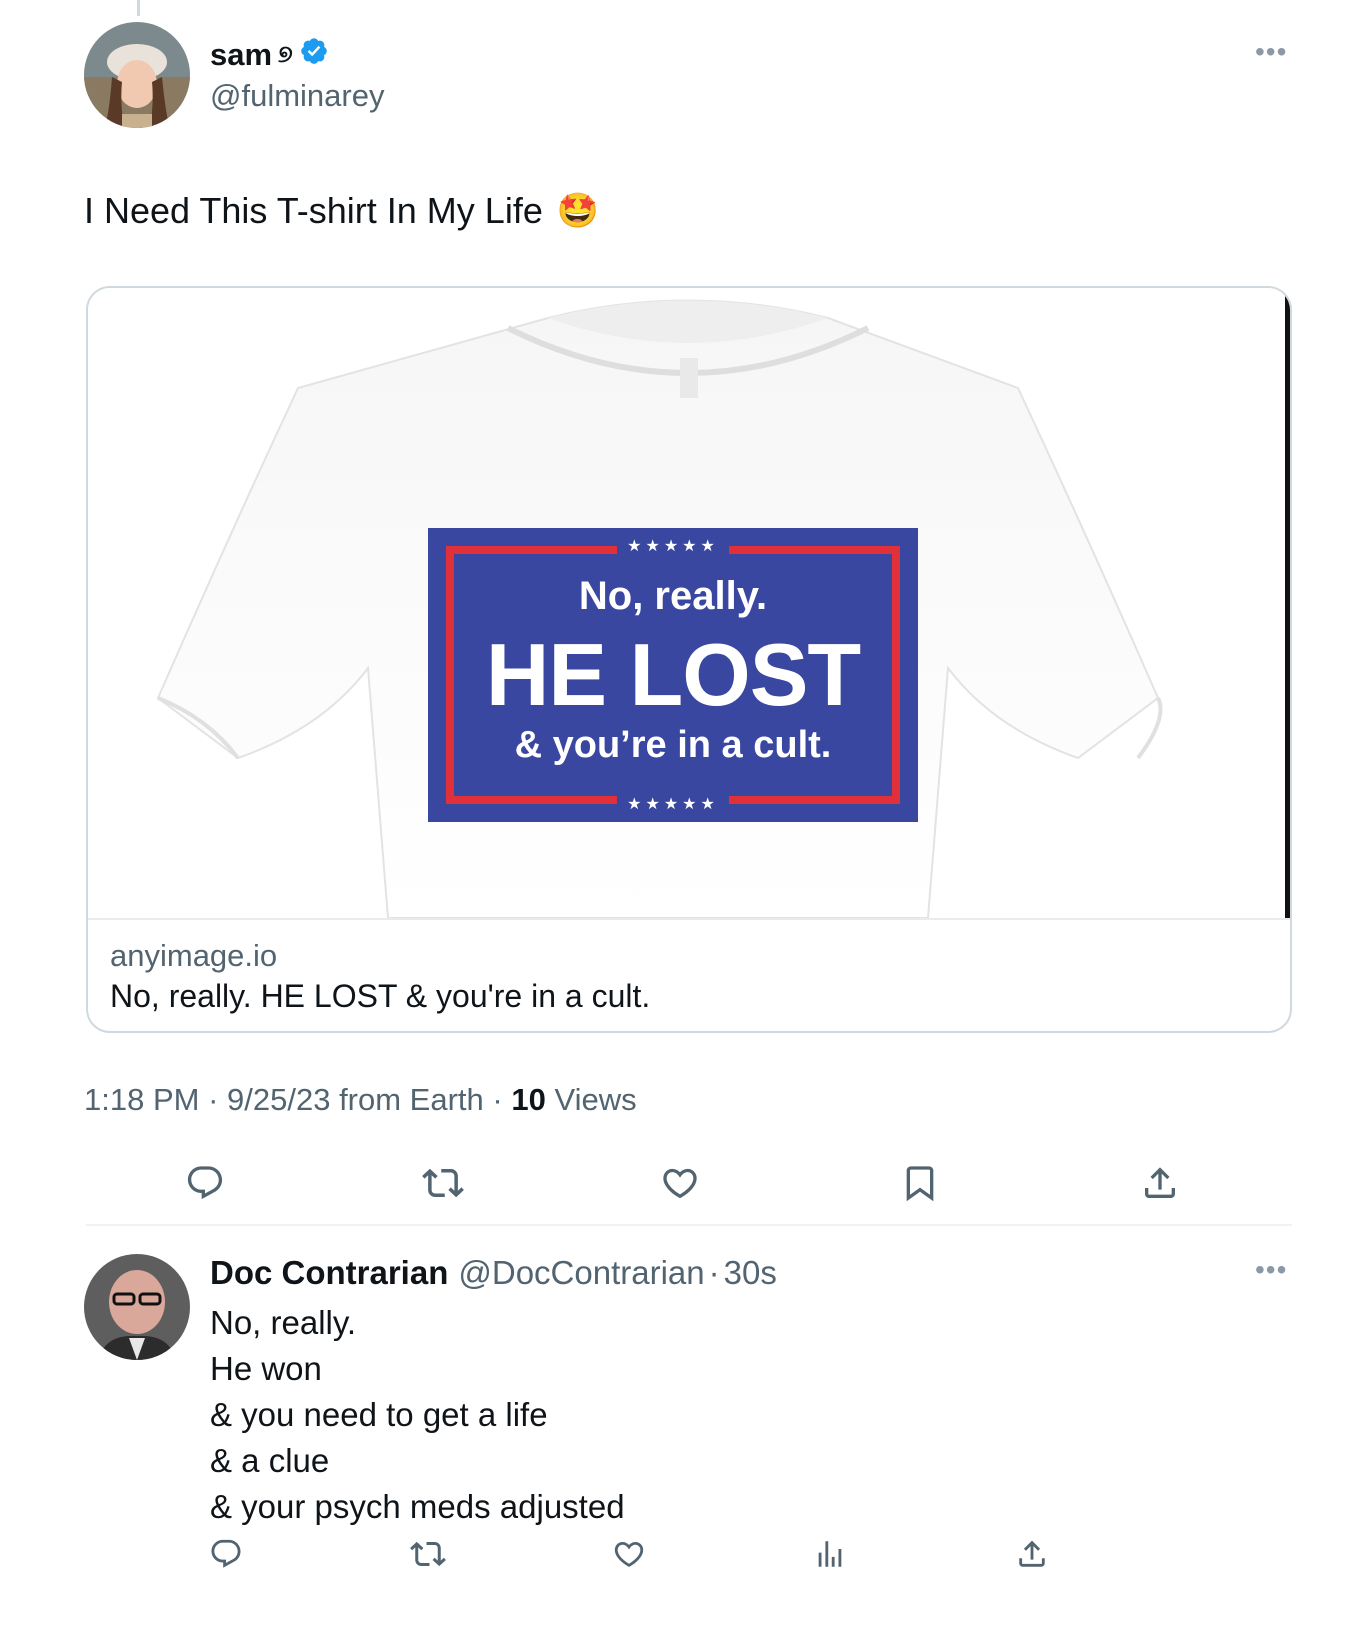 Image resolution: width=1360 pixels, height=1647 pixels. I want to click on reply-share-button, so click(1032, 1554).